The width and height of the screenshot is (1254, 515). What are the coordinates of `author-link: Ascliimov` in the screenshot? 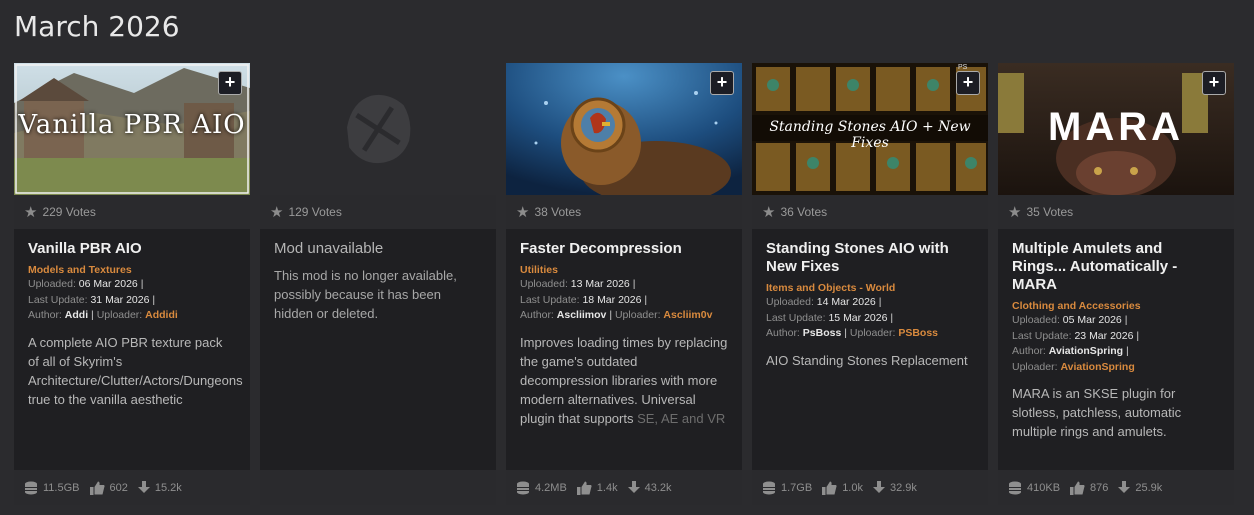 It's located at (582, 315).